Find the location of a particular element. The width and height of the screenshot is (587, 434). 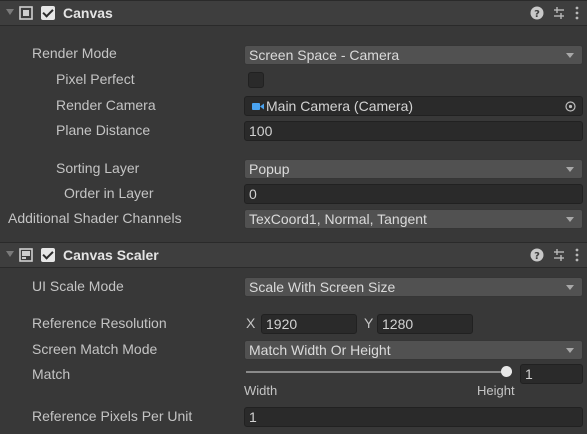

sorting-layer-label: Sorting Layer is located at coordinates (98, 168).